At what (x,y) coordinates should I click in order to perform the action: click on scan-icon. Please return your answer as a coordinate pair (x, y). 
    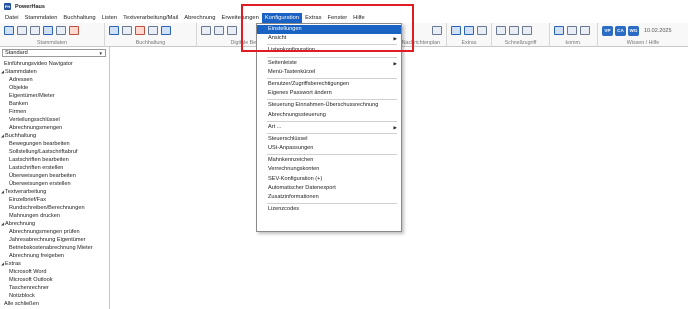
    Looking at the image, I should click on (206, 30).